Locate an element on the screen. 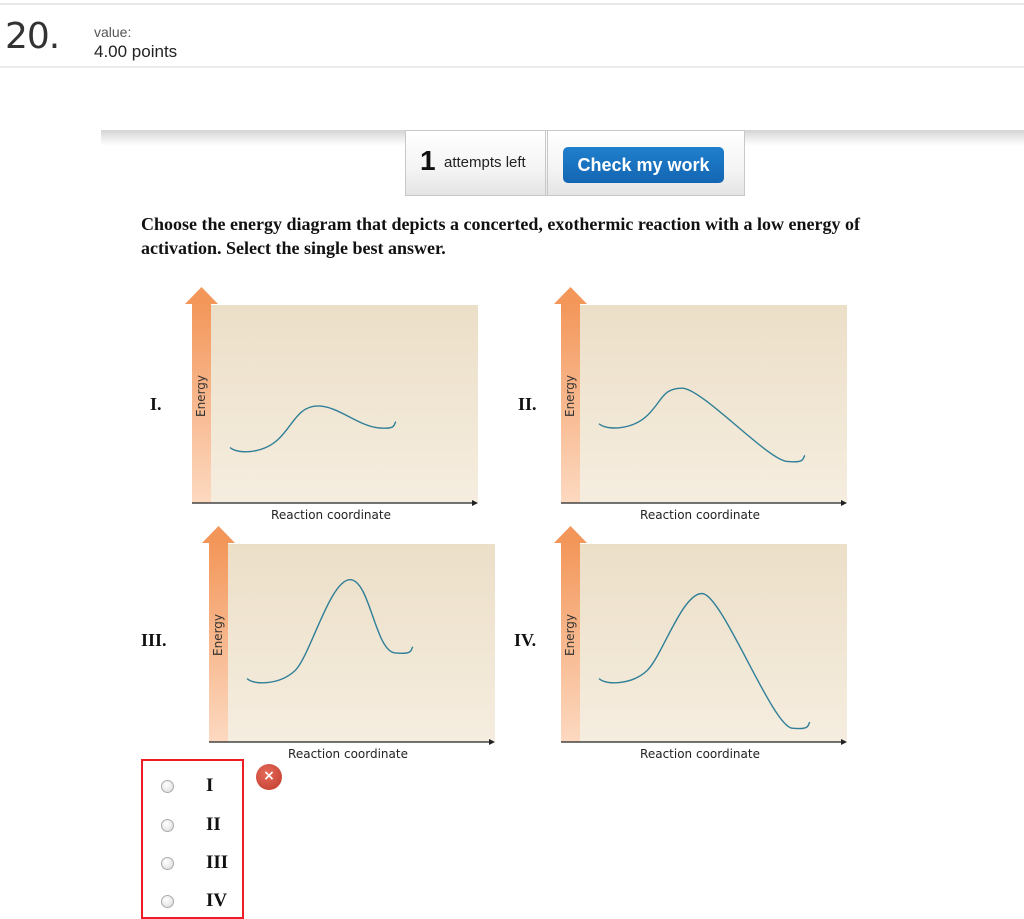 The height and width of the screenshot is (919, 1024). option-label: II is located at coordinates (213, 824).